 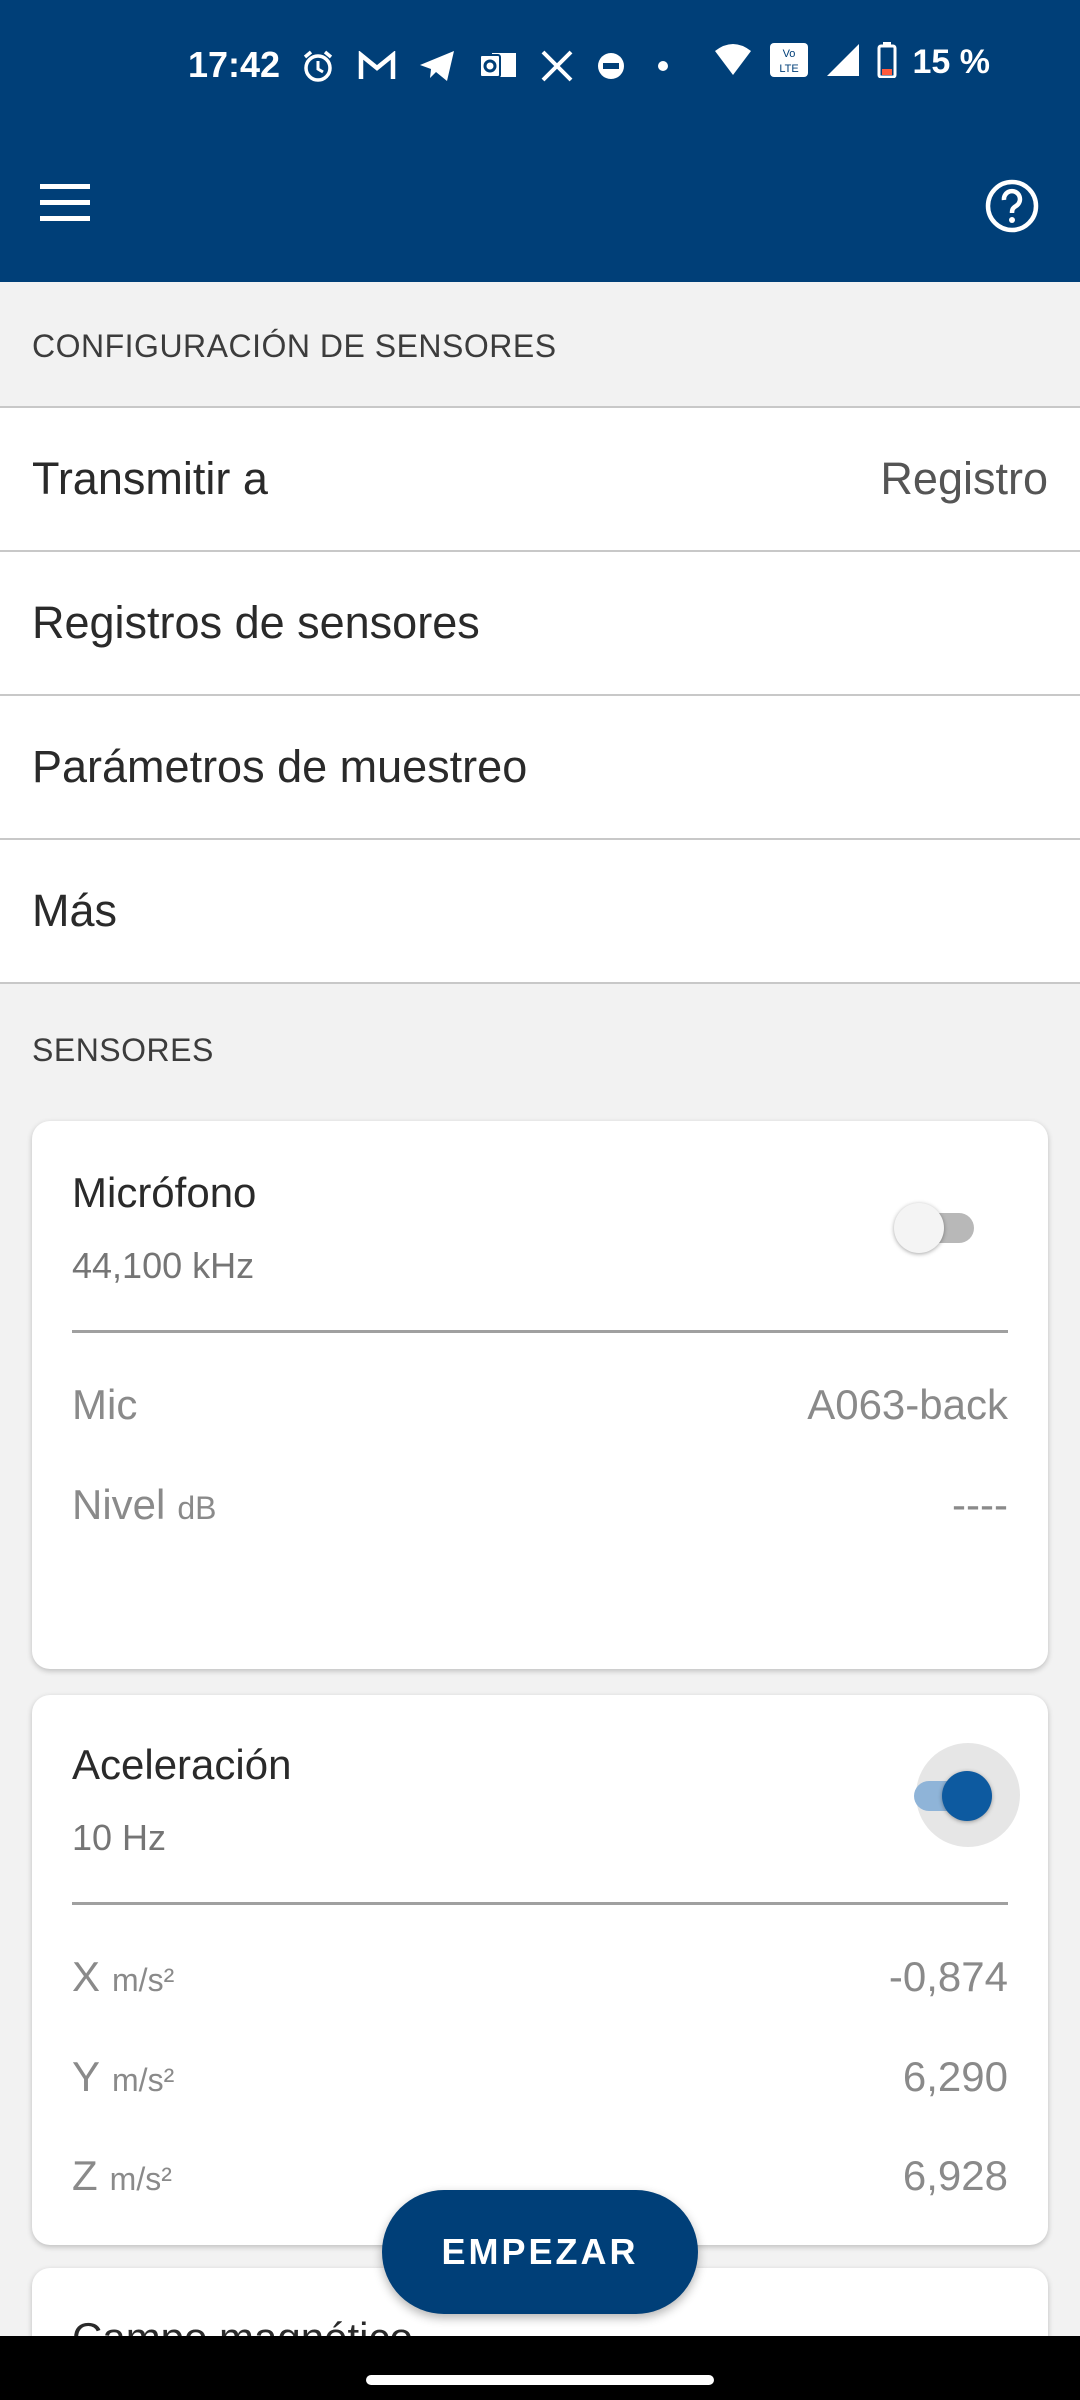 What do you see at coordinates (234, 64) in the screenshot?
I see `status-time: 17:42` at bounding box center [234, 64].